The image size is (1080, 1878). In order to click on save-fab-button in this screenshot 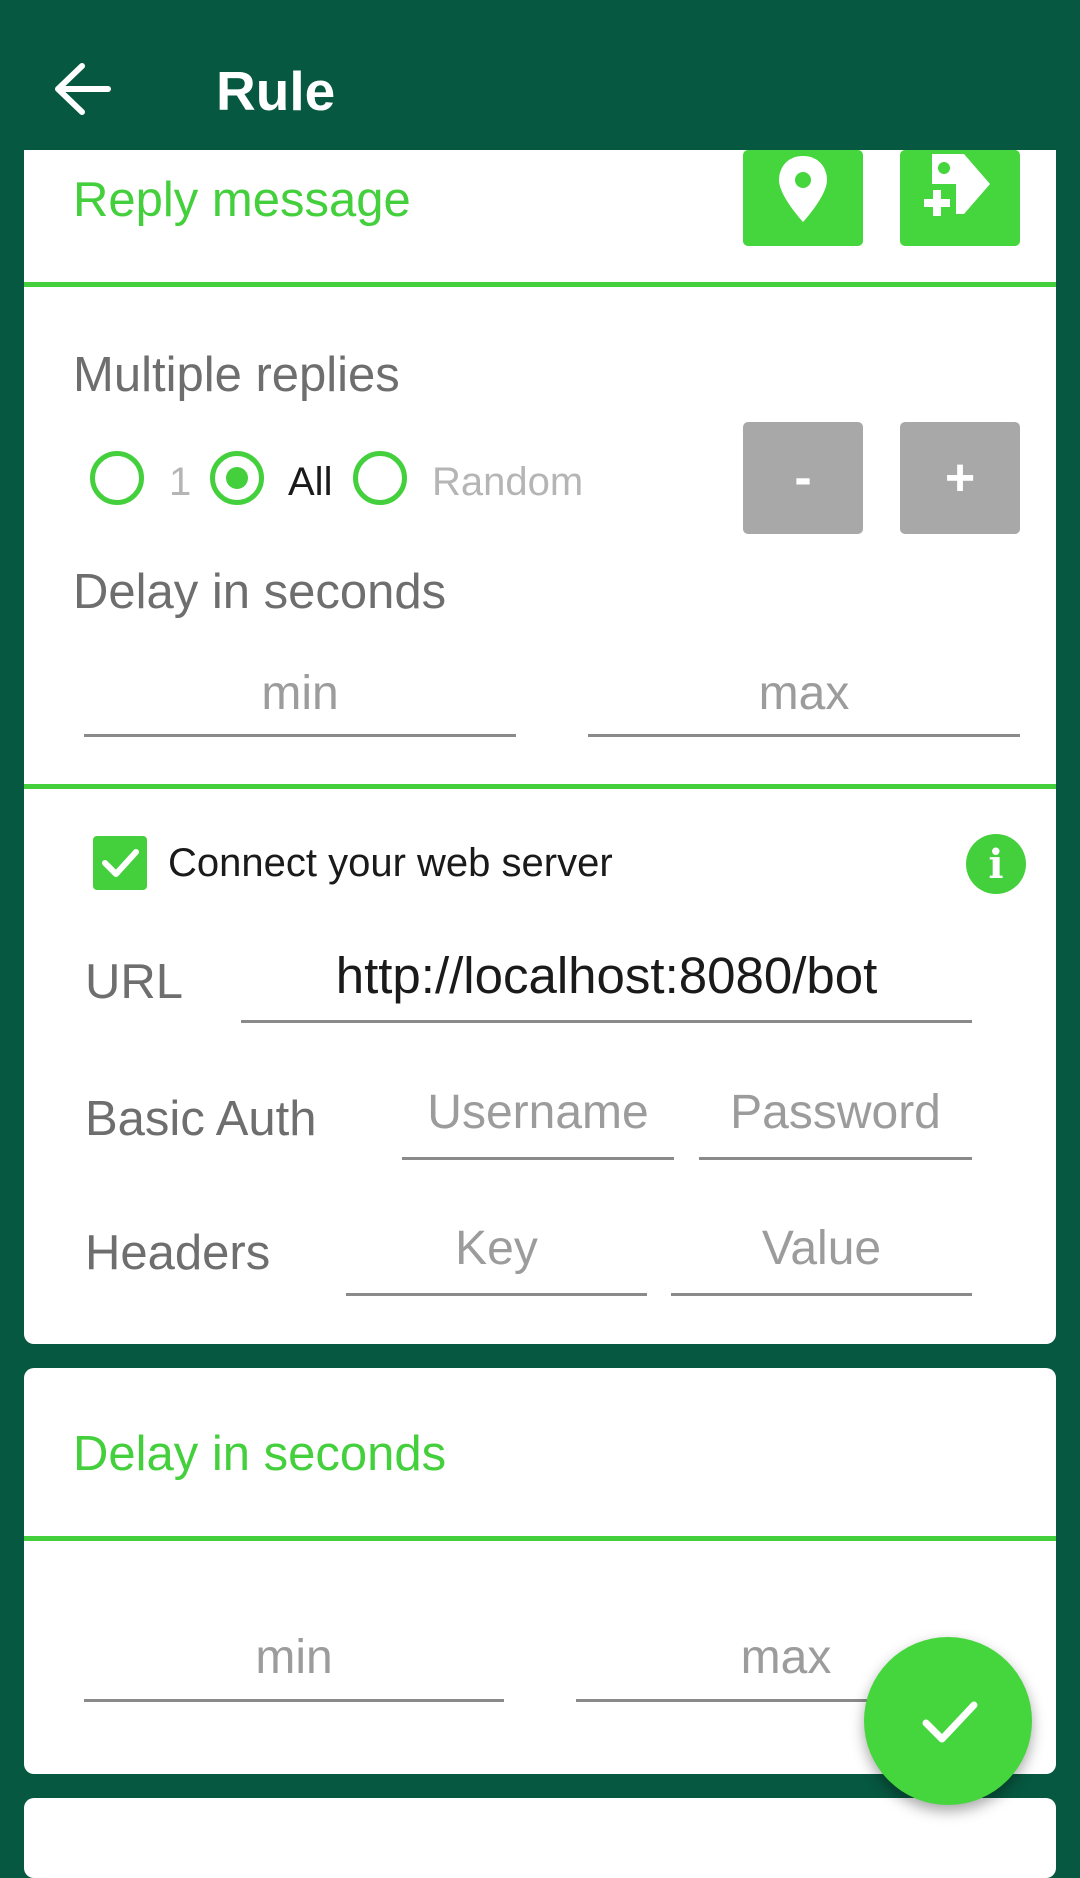, I will do `click(948, 1721)`.